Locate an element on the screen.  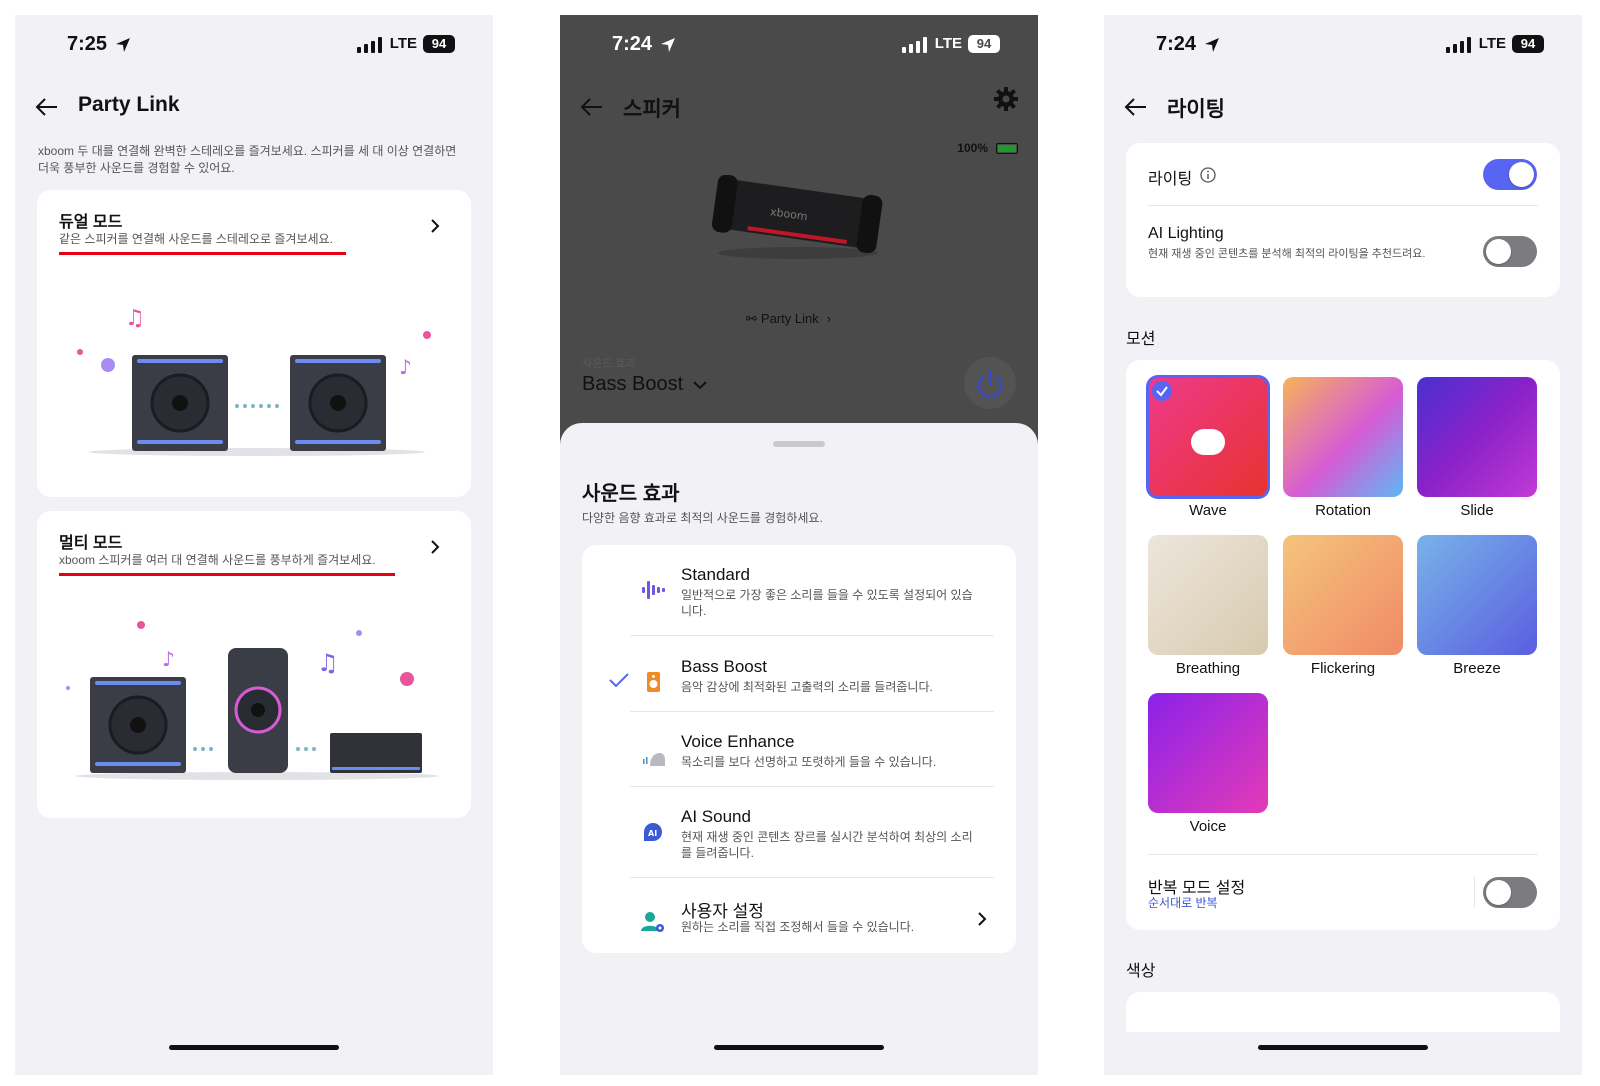
chevron-down-icon is located at coordinates (700, 385).